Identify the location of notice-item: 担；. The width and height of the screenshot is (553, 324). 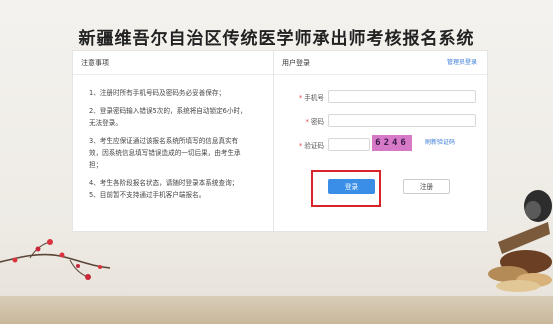
(96, 165).